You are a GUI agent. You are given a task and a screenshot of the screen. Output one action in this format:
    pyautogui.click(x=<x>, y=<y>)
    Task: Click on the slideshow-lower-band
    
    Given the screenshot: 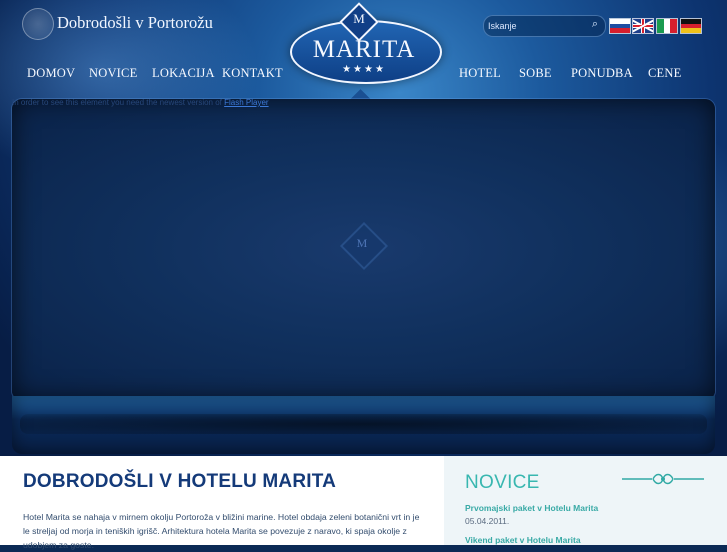 What is the action you would take?
    pyautogui.click(x=363, y=425)
    